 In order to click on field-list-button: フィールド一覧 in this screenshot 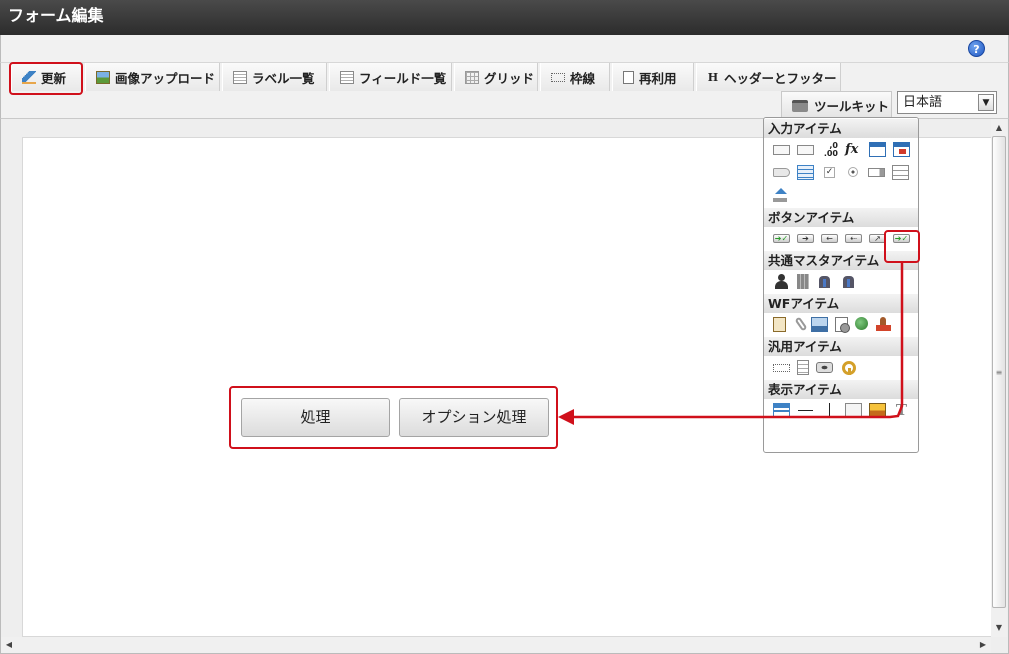, I will do `click(390, 77)`.